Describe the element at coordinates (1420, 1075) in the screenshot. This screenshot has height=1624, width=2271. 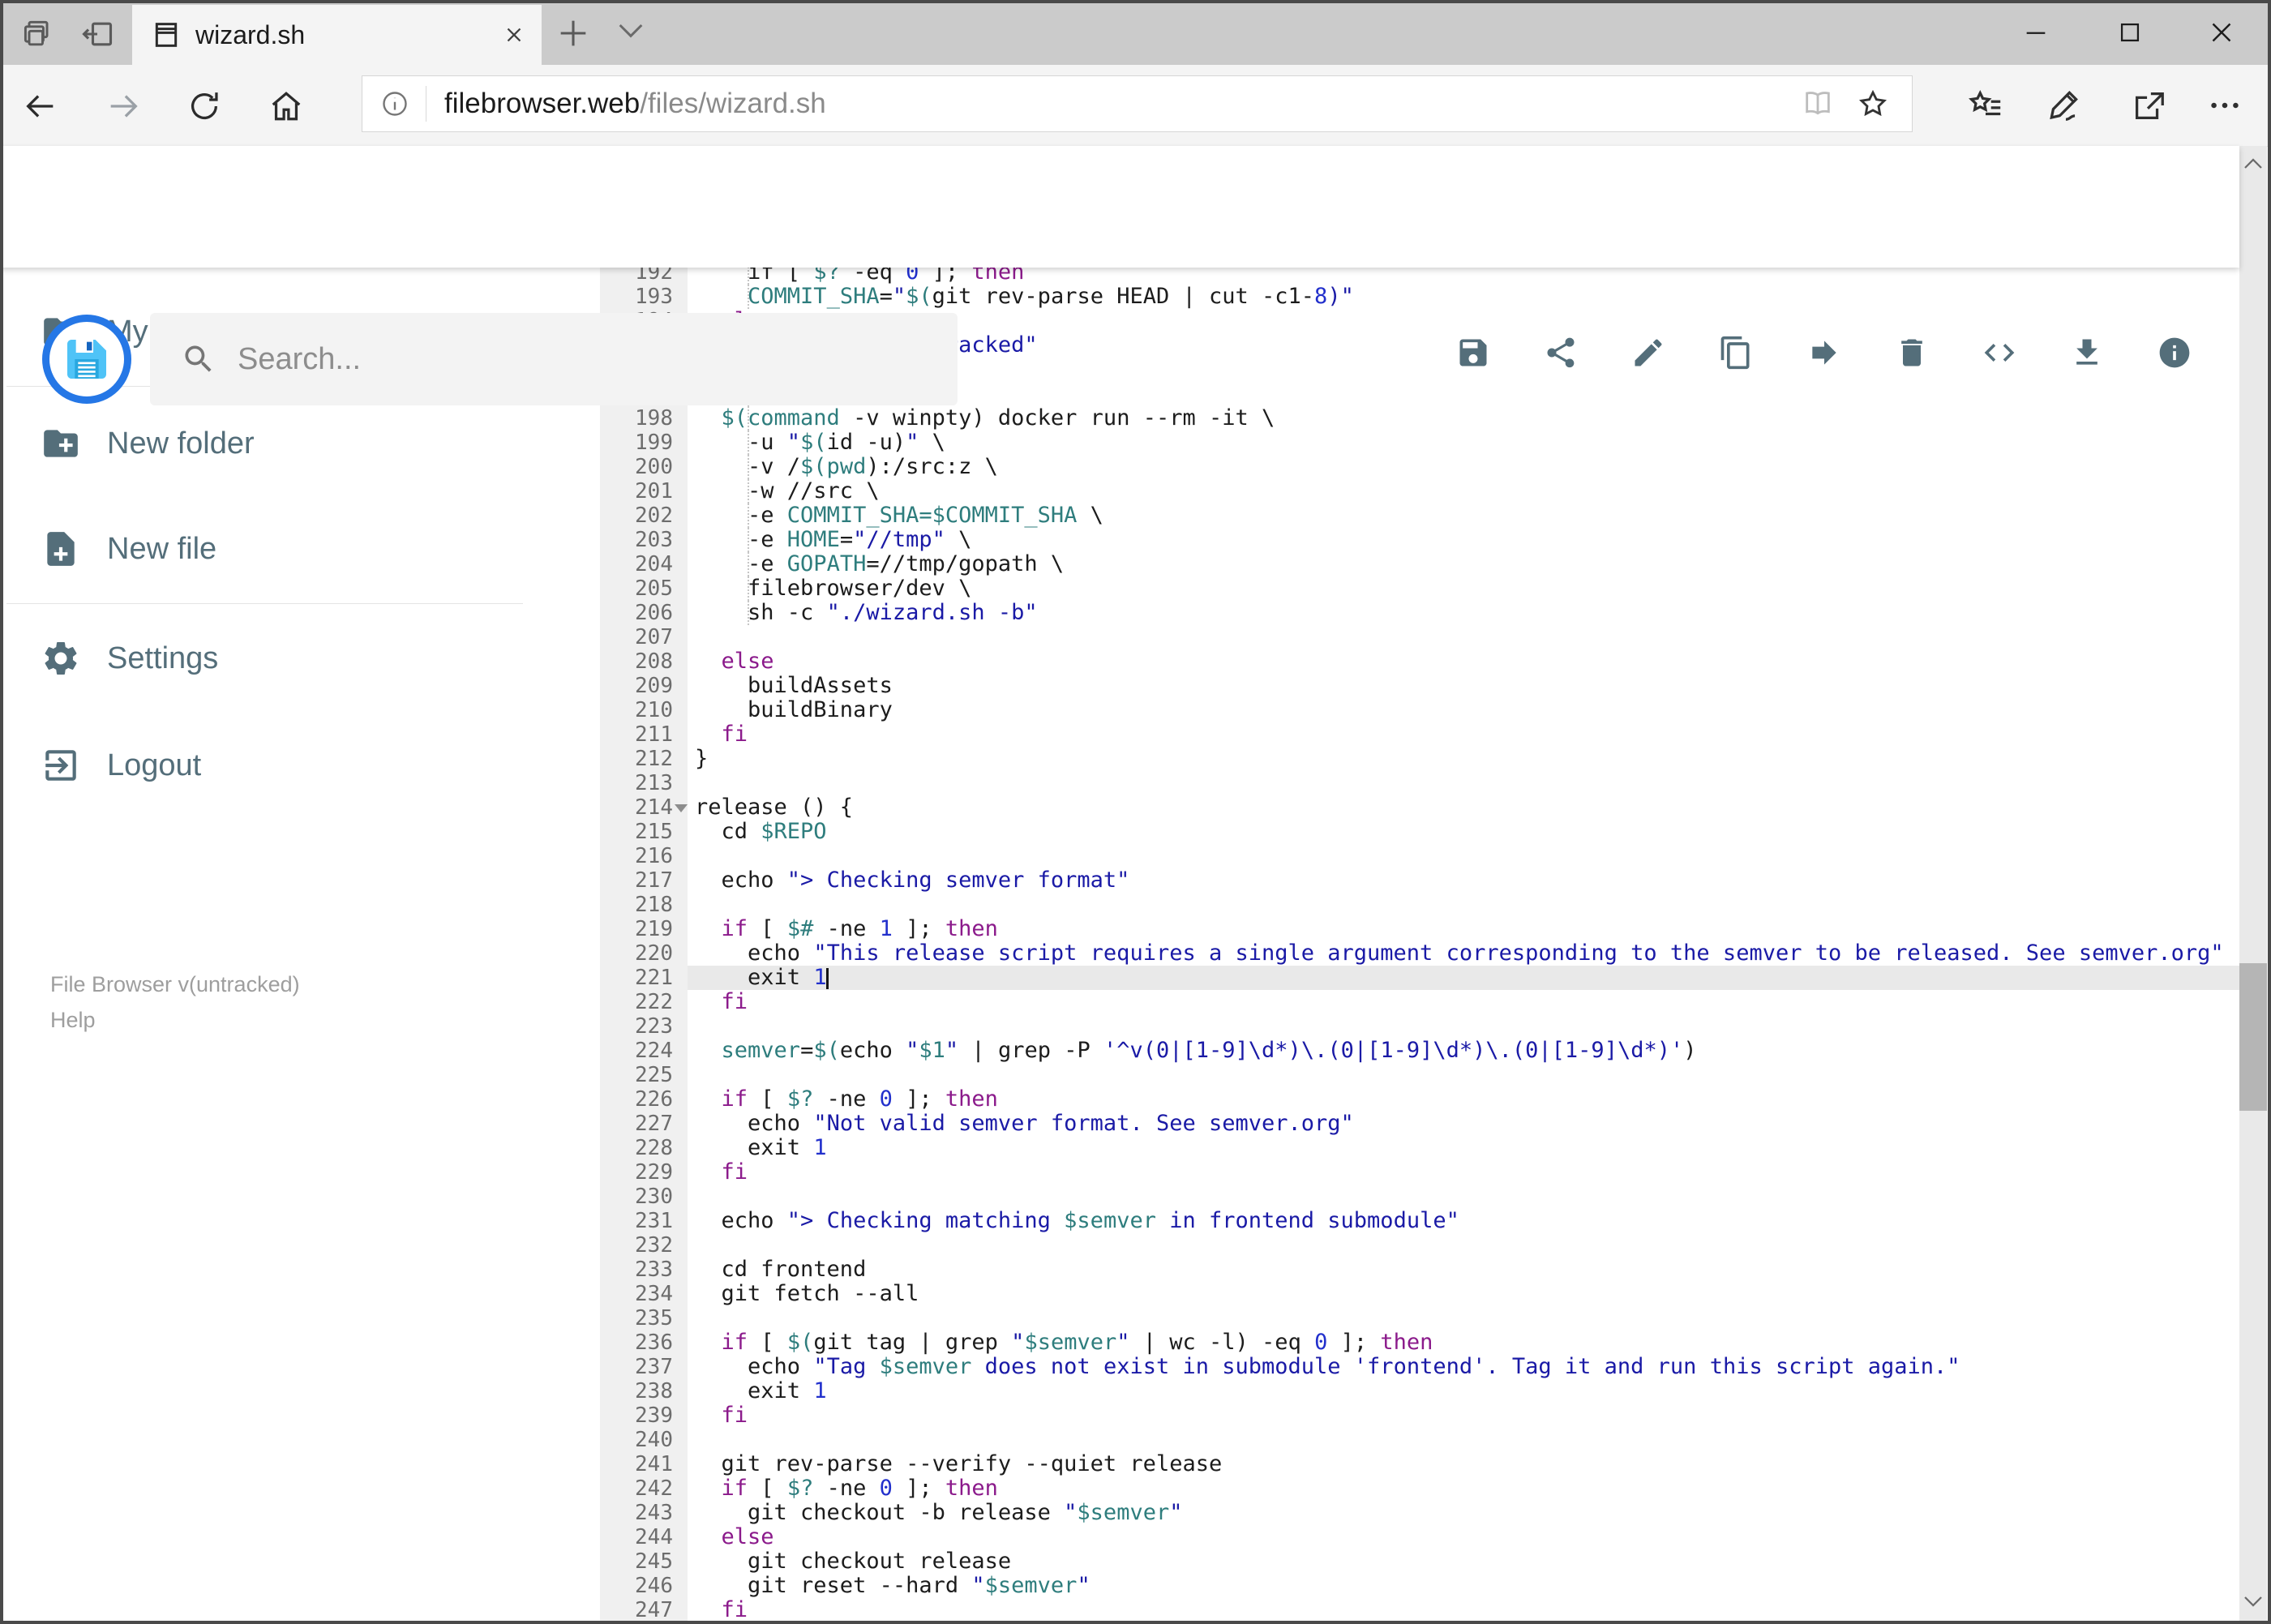
I see `code-line: 225` at that location.